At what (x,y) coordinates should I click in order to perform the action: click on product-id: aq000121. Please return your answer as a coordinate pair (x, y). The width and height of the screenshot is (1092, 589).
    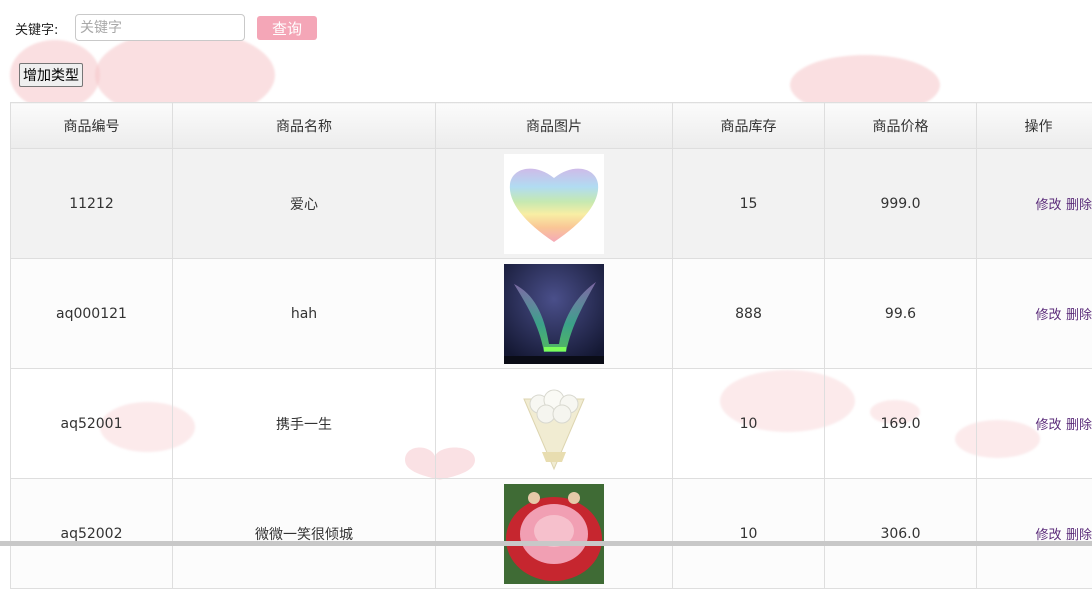
    Looking at the image, I should click on (92, 314).